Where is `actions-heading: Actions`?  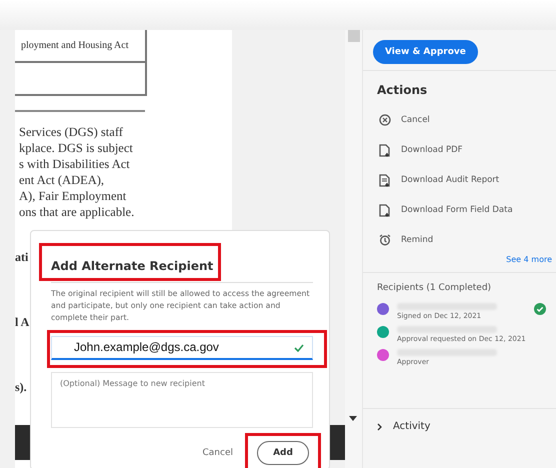
actions-heading: Actions is located at coordinates (402, 90).